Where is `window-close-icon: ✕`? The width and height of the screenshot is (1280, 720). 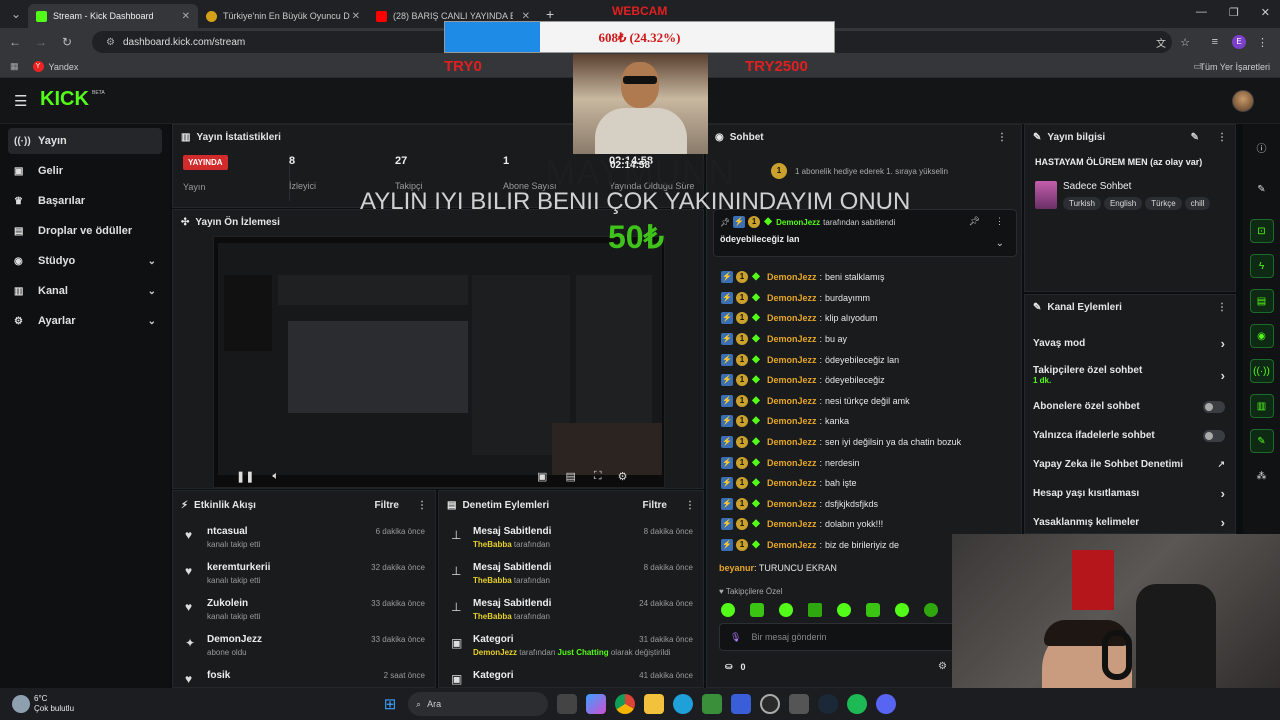
window-close-icon: ✕ is located at coordinates (1265, 12).